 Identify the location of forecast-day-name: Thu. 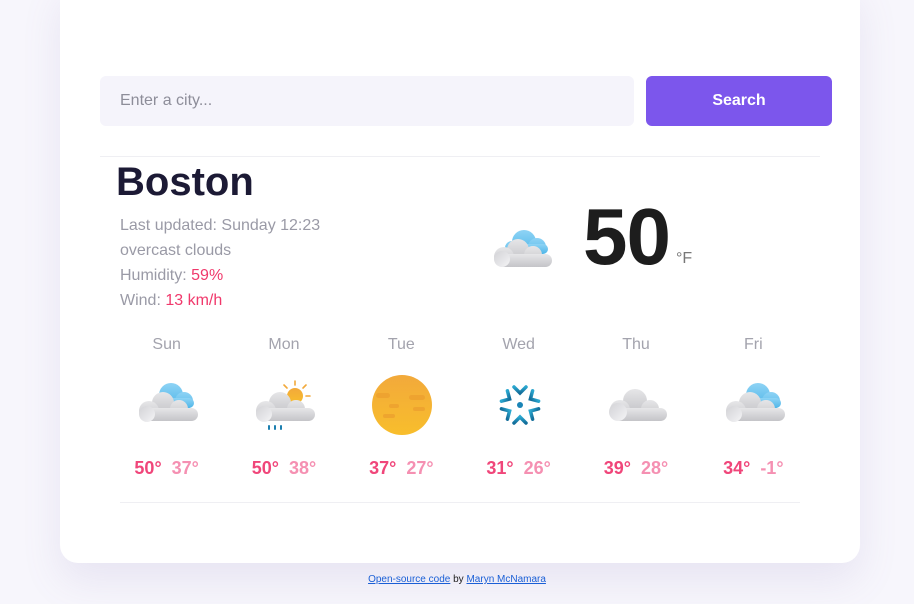
(636, 344).